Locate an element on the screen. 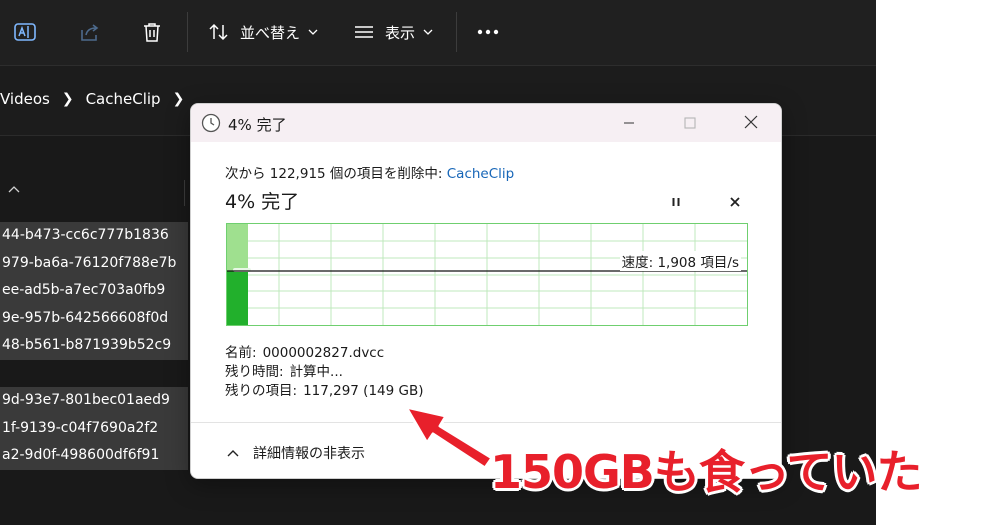 Image resolution: width=1000 pixels, height=525 pixels. detail-items-key: 残りの項目: is located at coordinates (261, 391).